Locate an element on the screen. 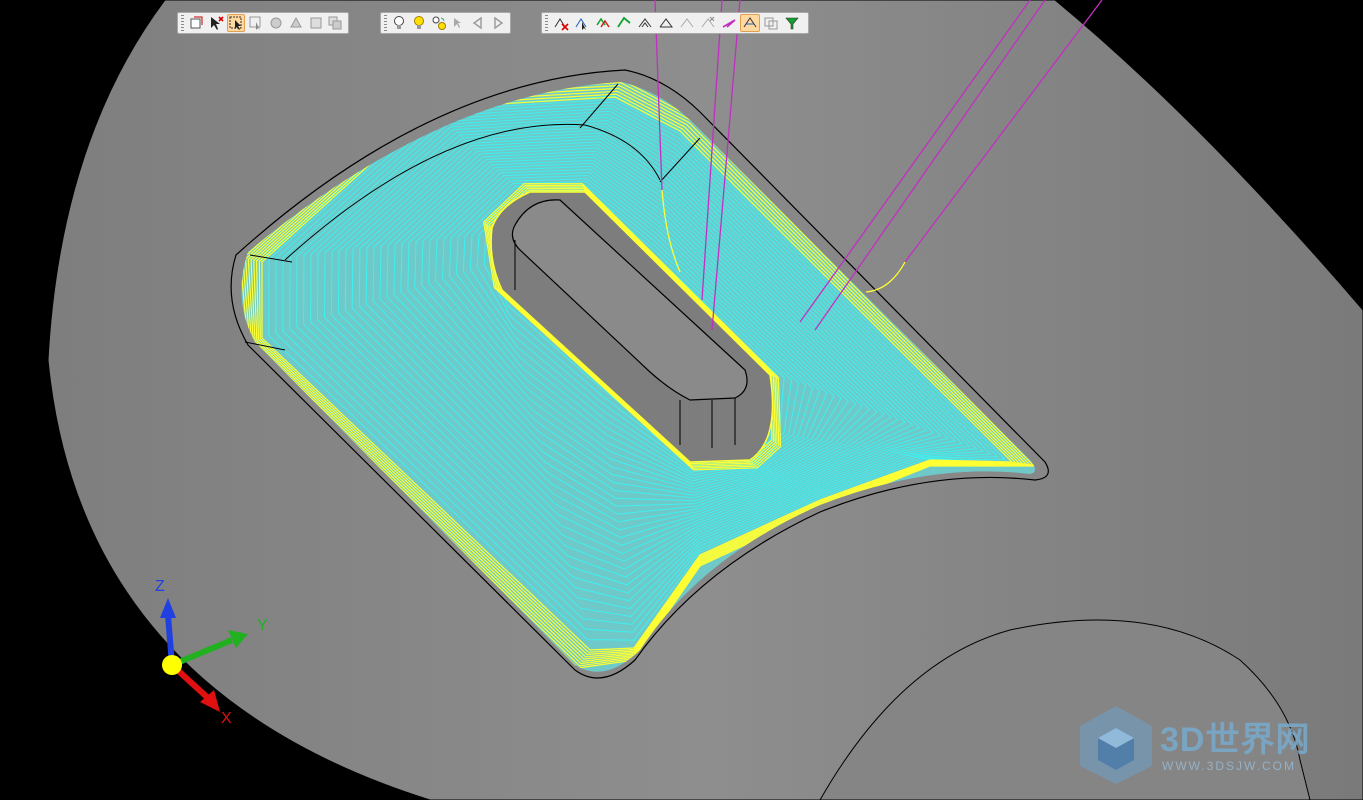 The width and height of the screenshot is (1363, 800). select-surface-icon is located at coordinates (275, 23).